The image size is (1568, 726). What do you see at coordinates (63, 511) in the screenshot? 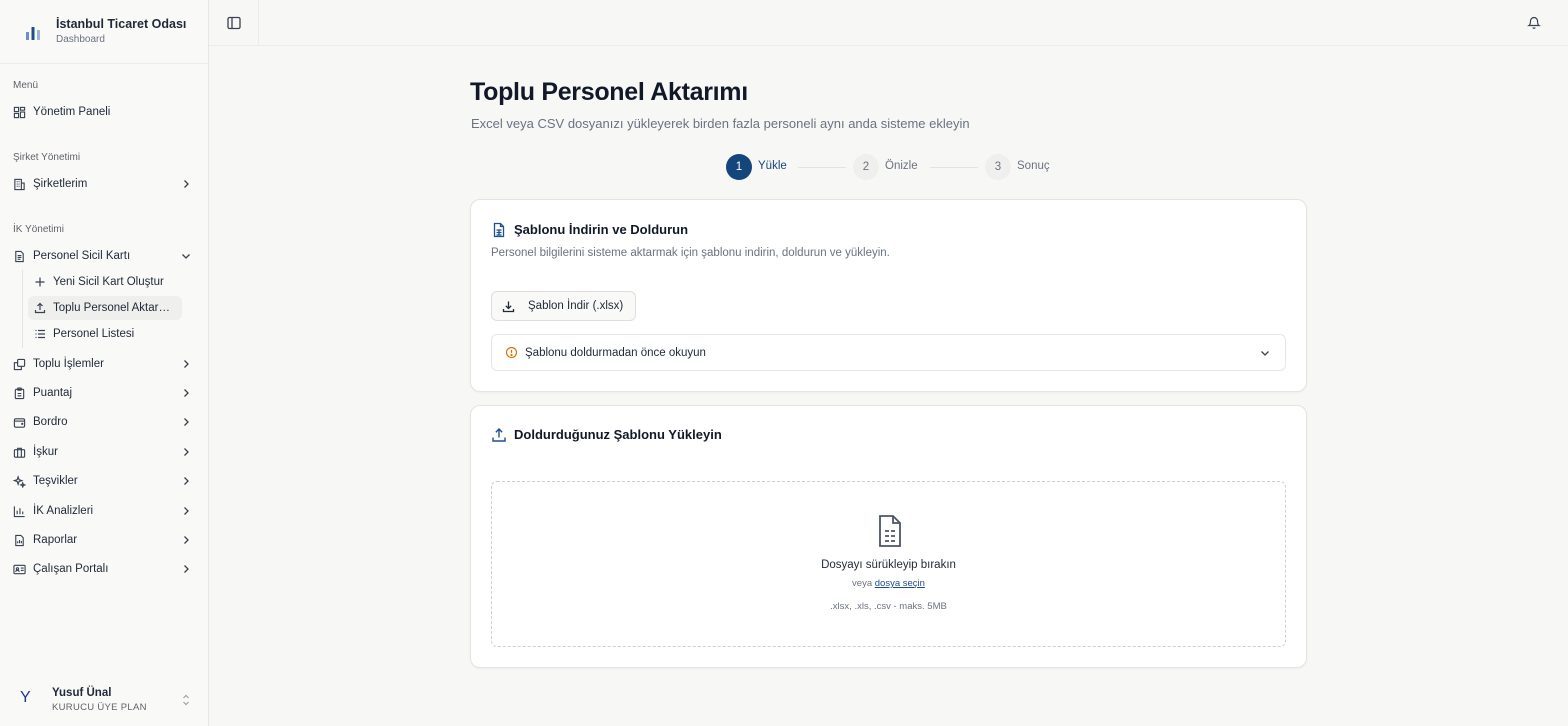
I see `sidebar-item-label: İK Analizleri` at bounding box center [63, 511].